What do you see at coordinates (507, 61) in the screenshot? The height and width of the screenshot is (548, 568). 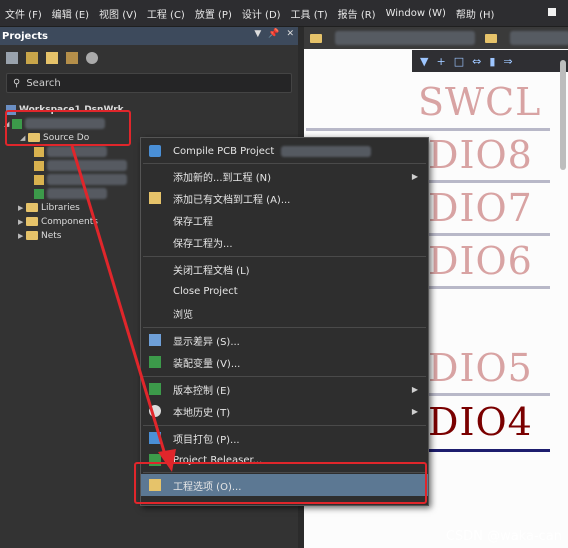 I see `wire-icon: ⇒` at bounding box center [507, 61].